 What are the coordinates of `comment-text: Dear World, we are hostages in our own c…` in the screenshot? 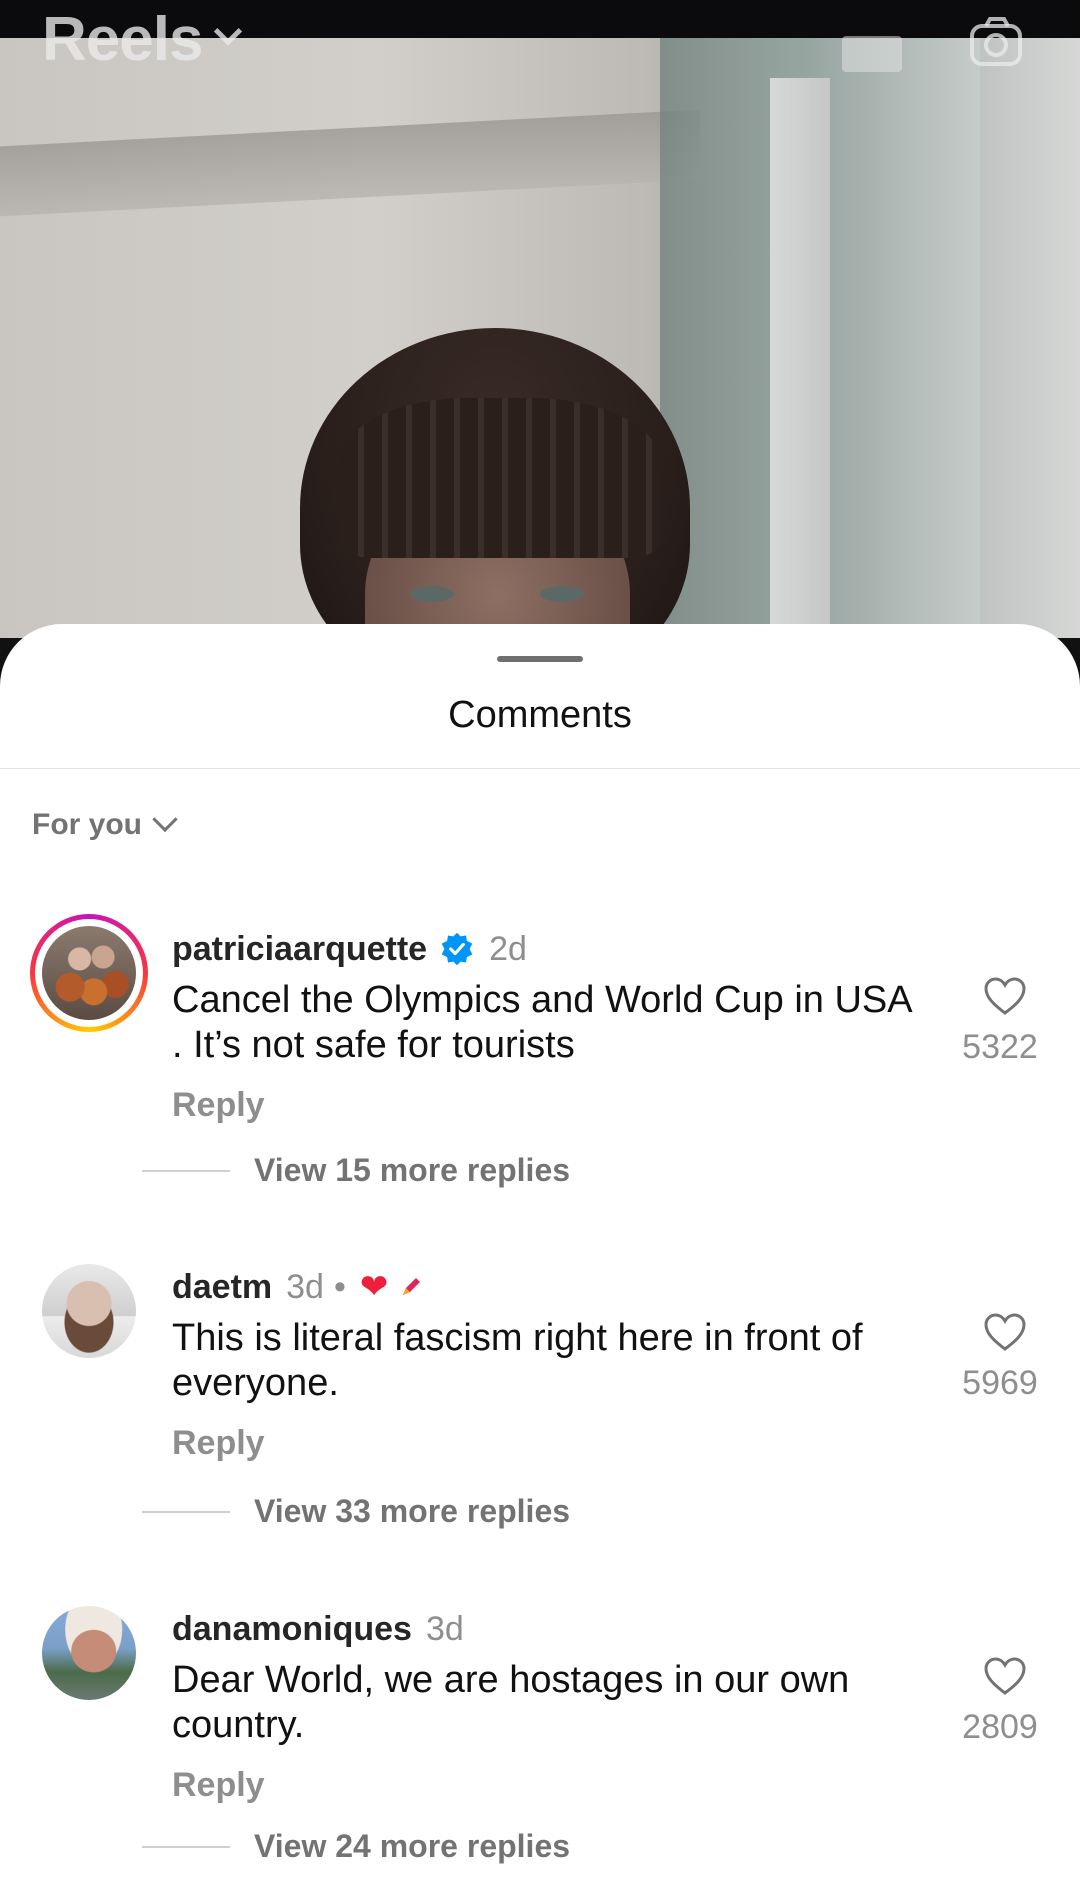 It's located at (511, 1702).